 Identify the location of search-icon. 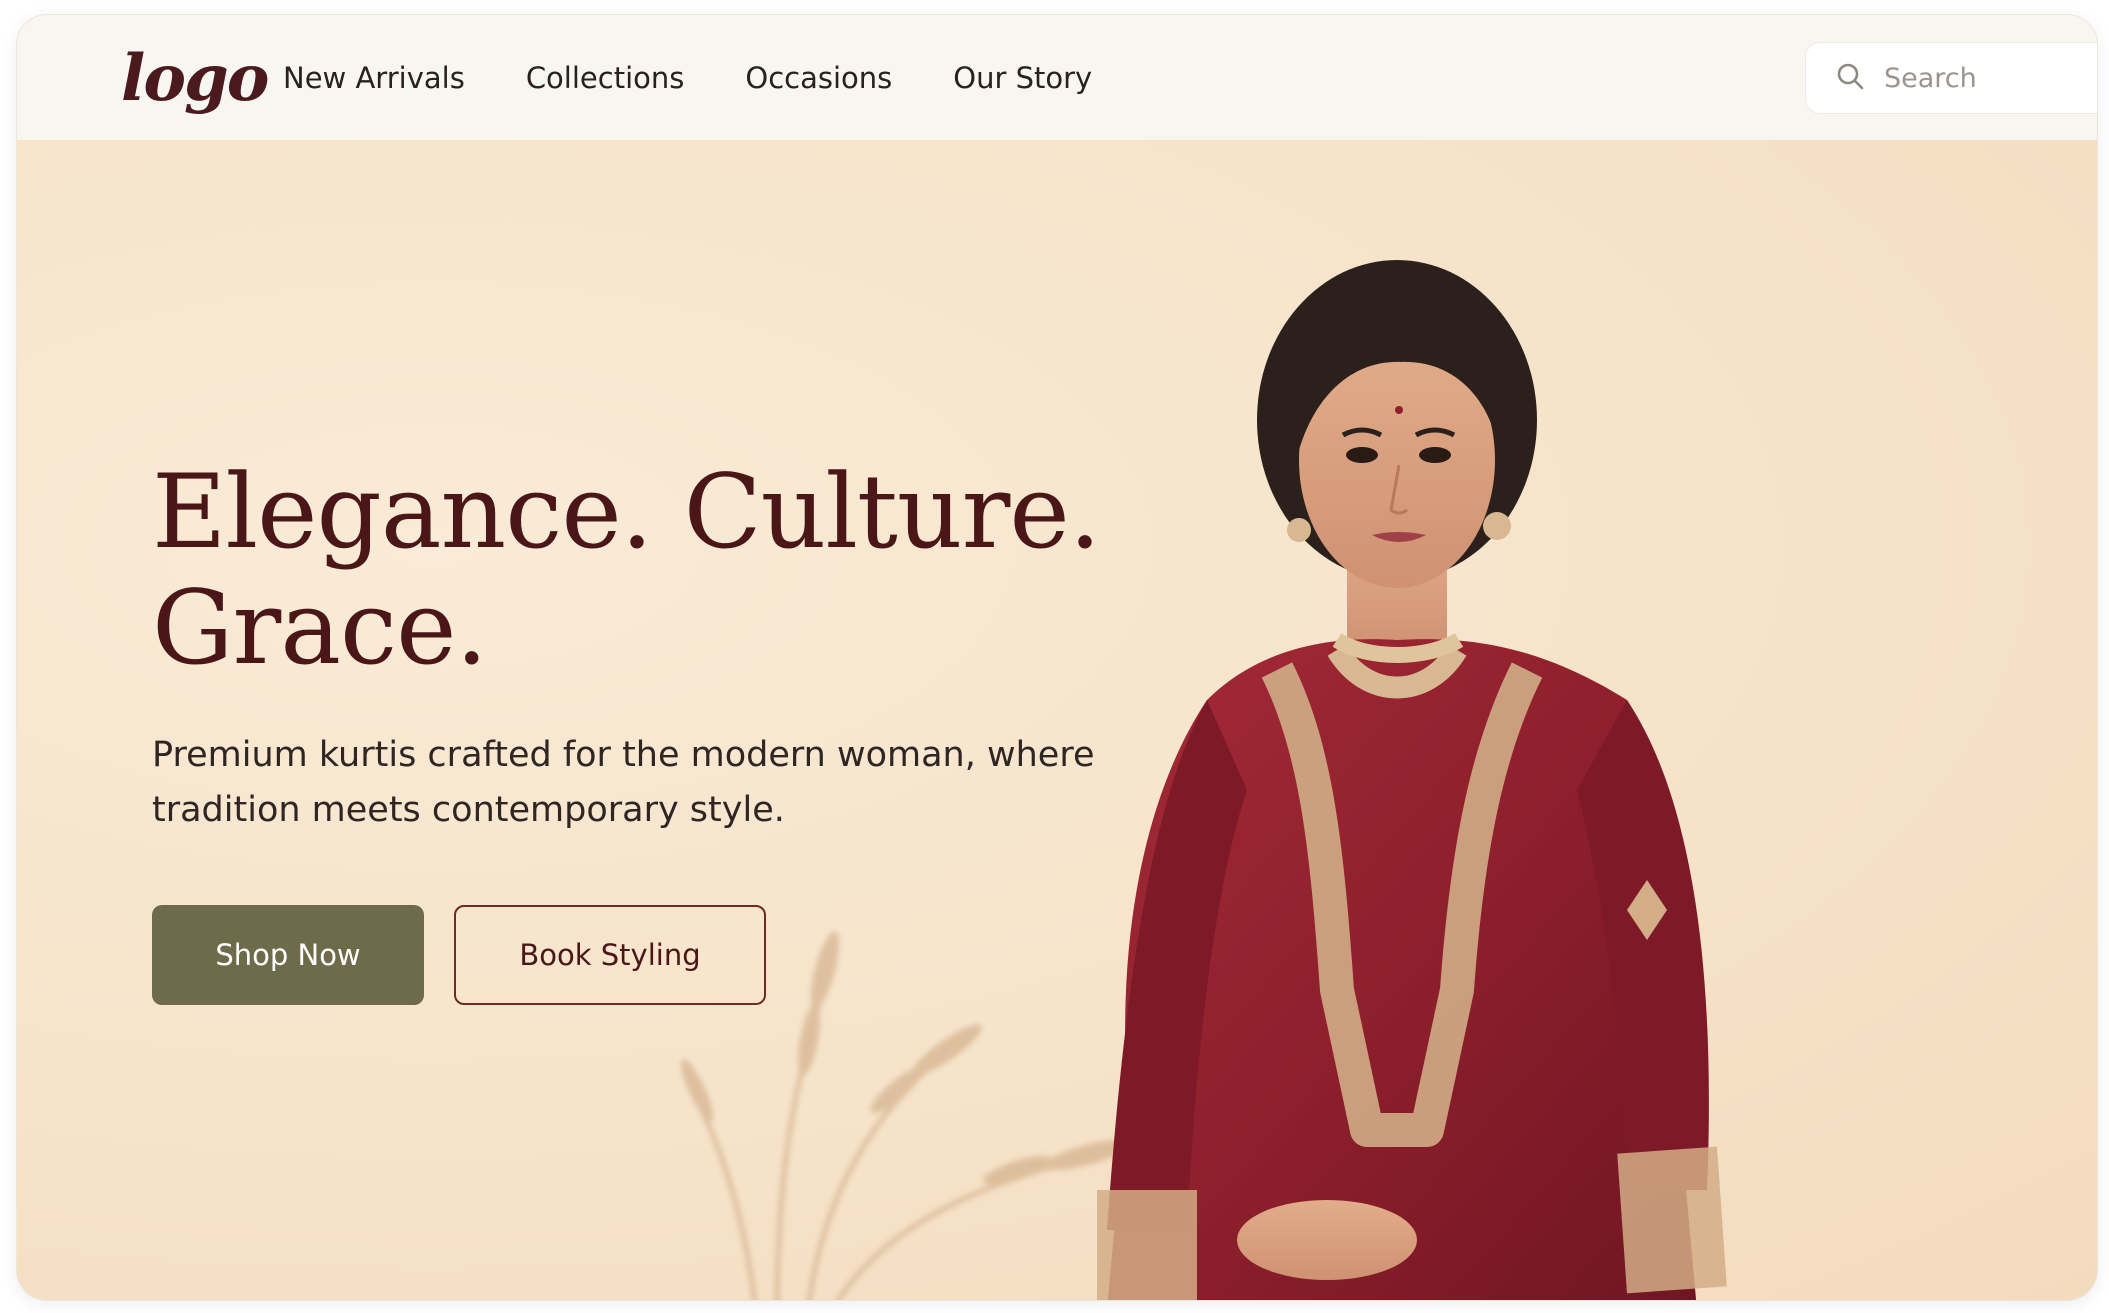
(1850, 78).